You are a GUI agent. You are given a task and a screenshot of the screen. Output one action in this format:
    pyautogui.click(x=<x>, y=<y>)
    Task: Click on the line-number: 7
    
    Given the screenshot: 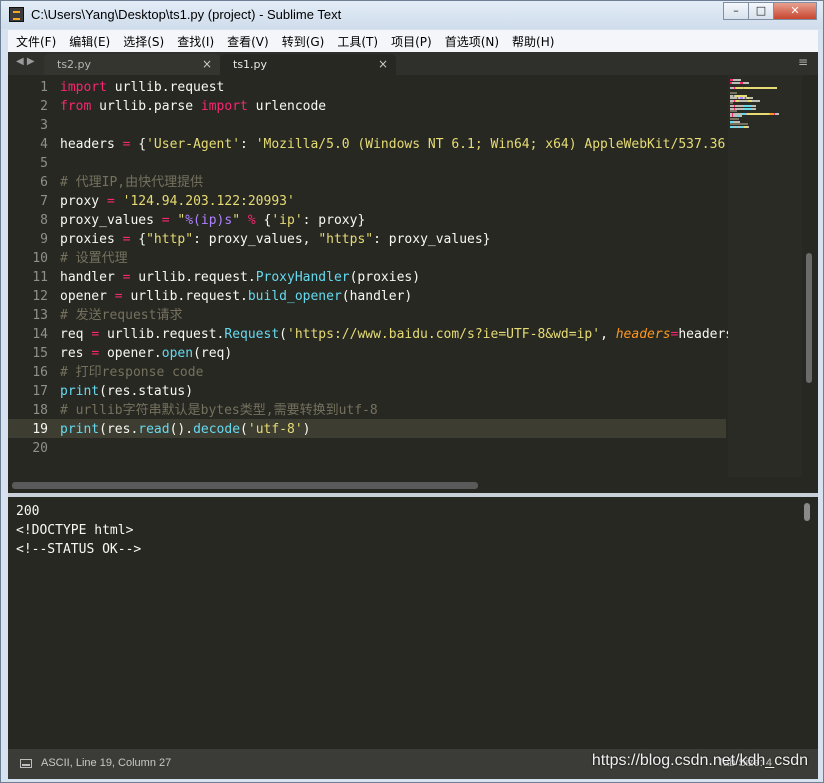 What is the action you would take?
    pyautogui.click(x=44, y=201)
    